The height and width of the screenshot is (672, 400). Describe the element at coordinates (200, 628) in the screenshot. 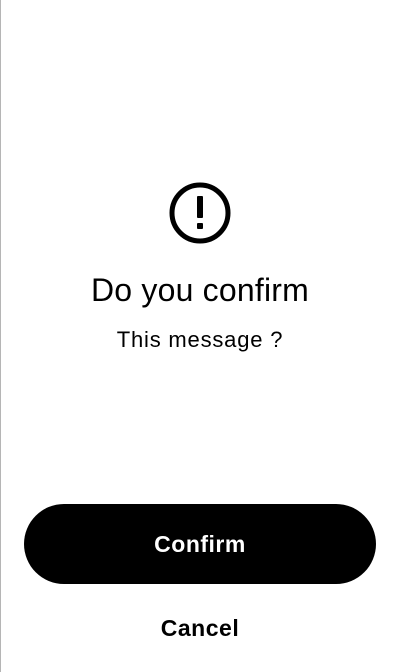

I see `cancel-button: Cancel` at that location.